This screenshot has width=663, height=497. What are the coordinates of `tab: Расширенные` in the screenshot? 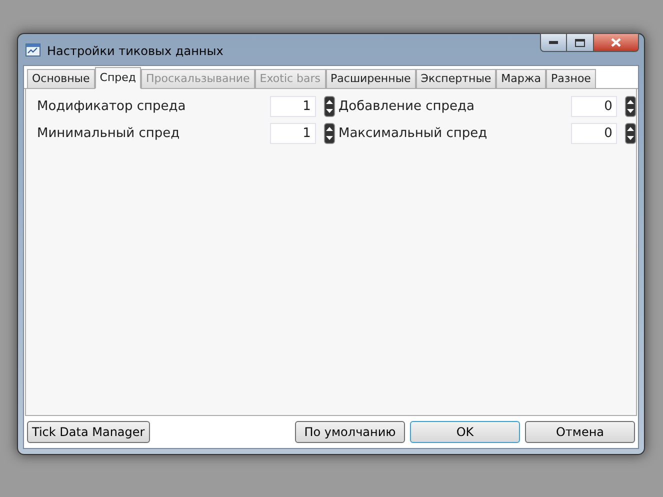 It's located at (371, 79).